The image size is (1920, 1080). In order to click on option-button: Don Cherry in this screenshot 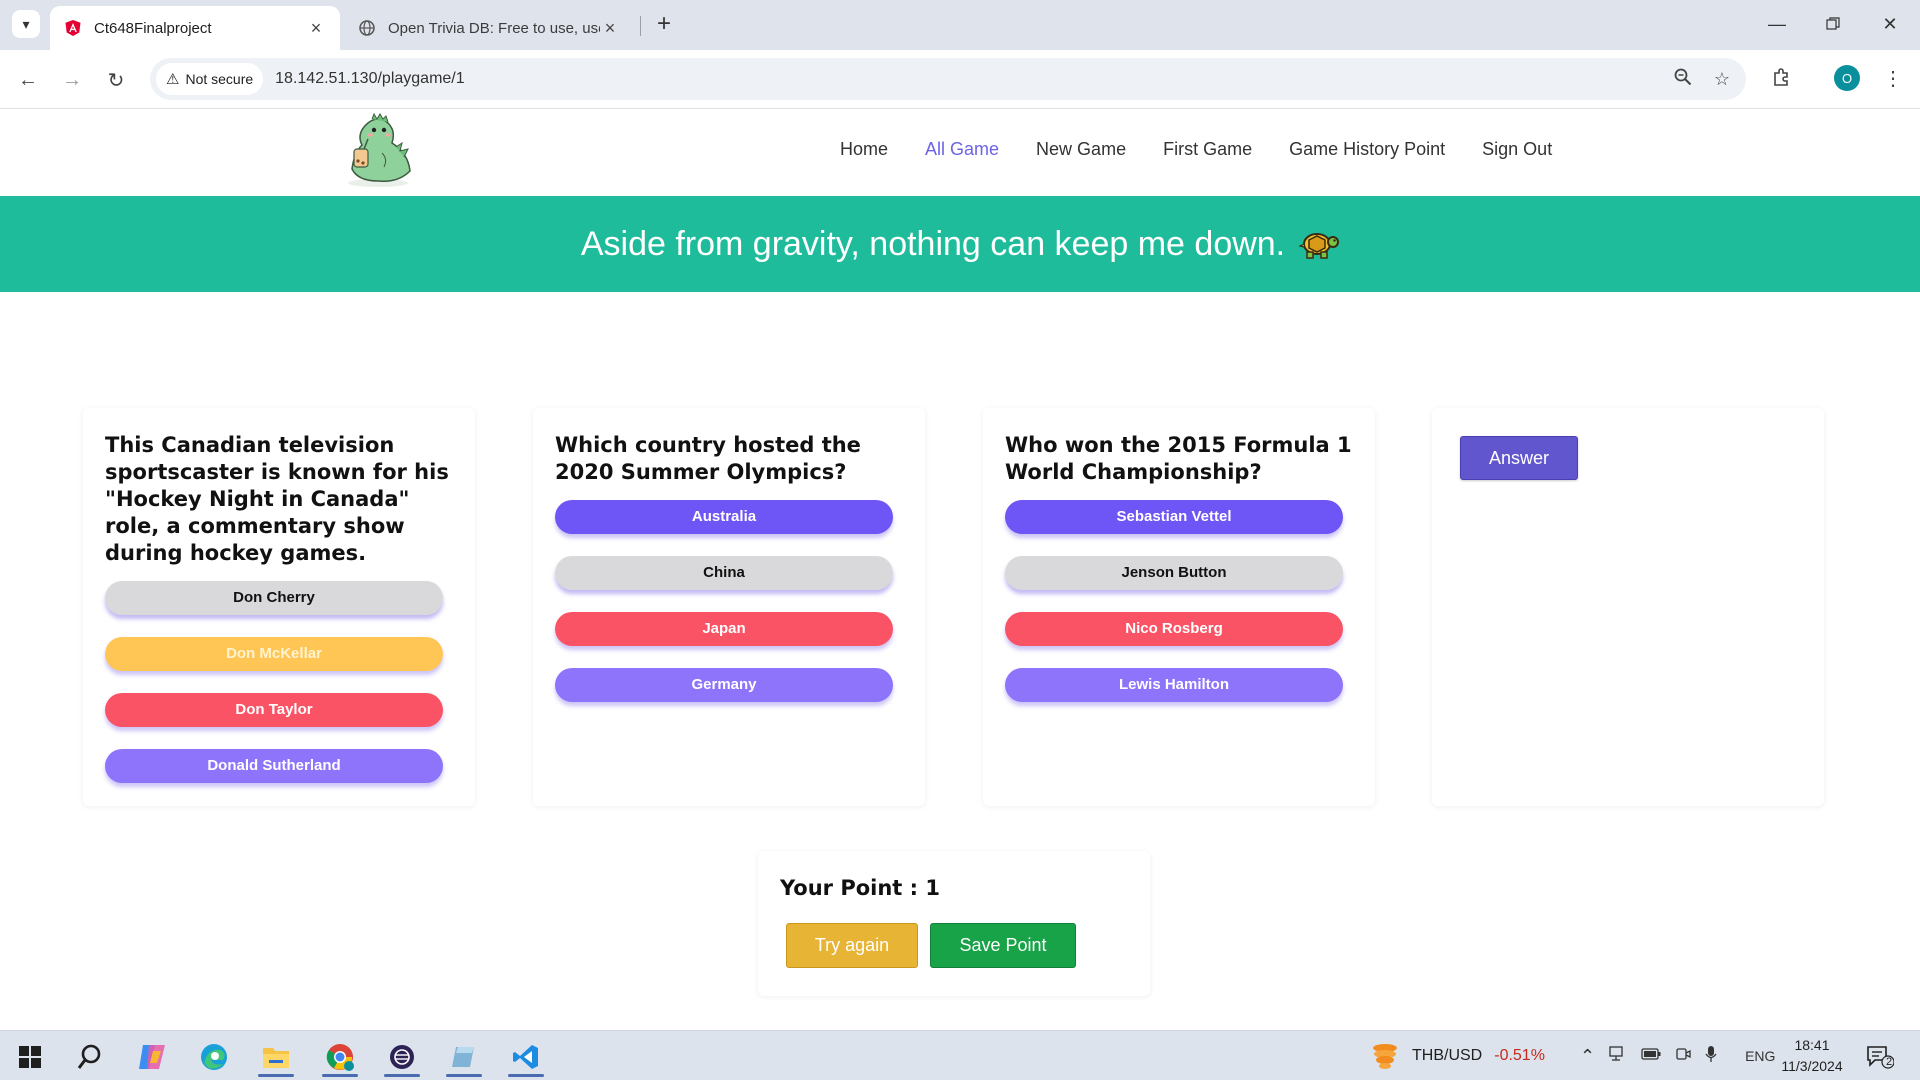, I will do `click(274, 598)`.